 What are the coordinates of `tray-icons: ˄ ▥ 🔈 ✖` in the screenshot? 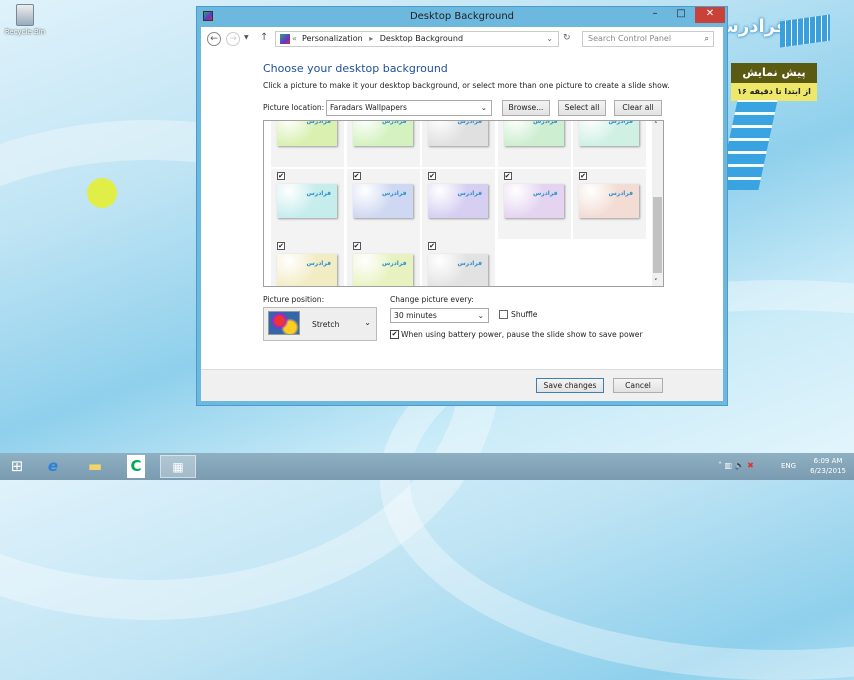 It's located at (736, 465).